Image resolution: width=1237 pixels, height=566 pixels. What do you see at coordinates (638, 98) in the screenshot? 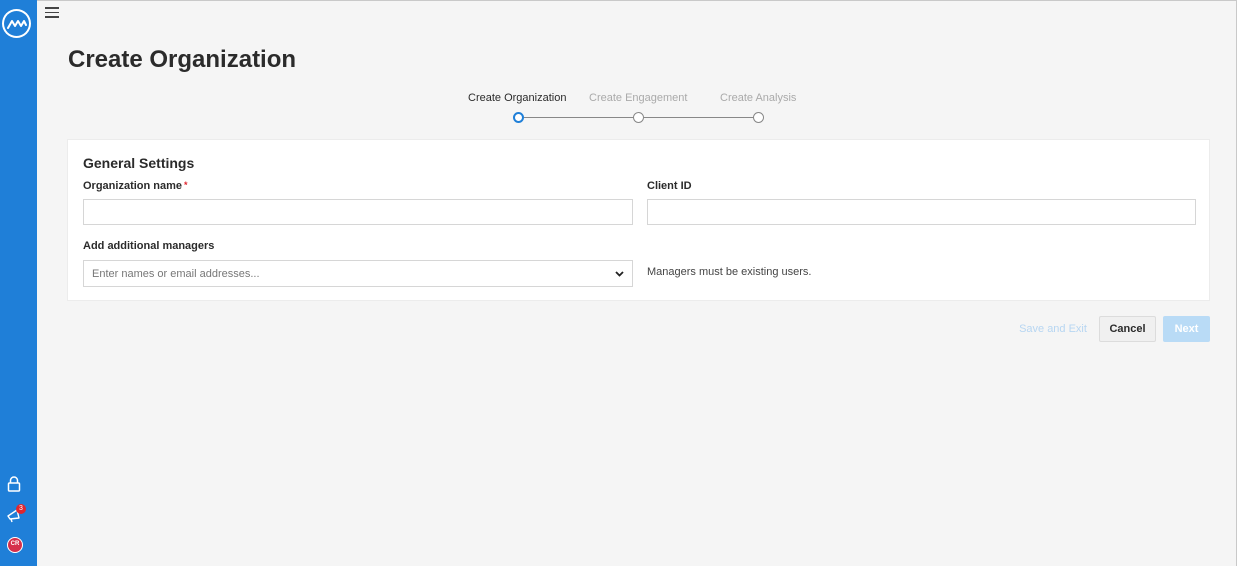
I see `step-label-create-engagement: Create Engagement` at bounding box center [638, 98].